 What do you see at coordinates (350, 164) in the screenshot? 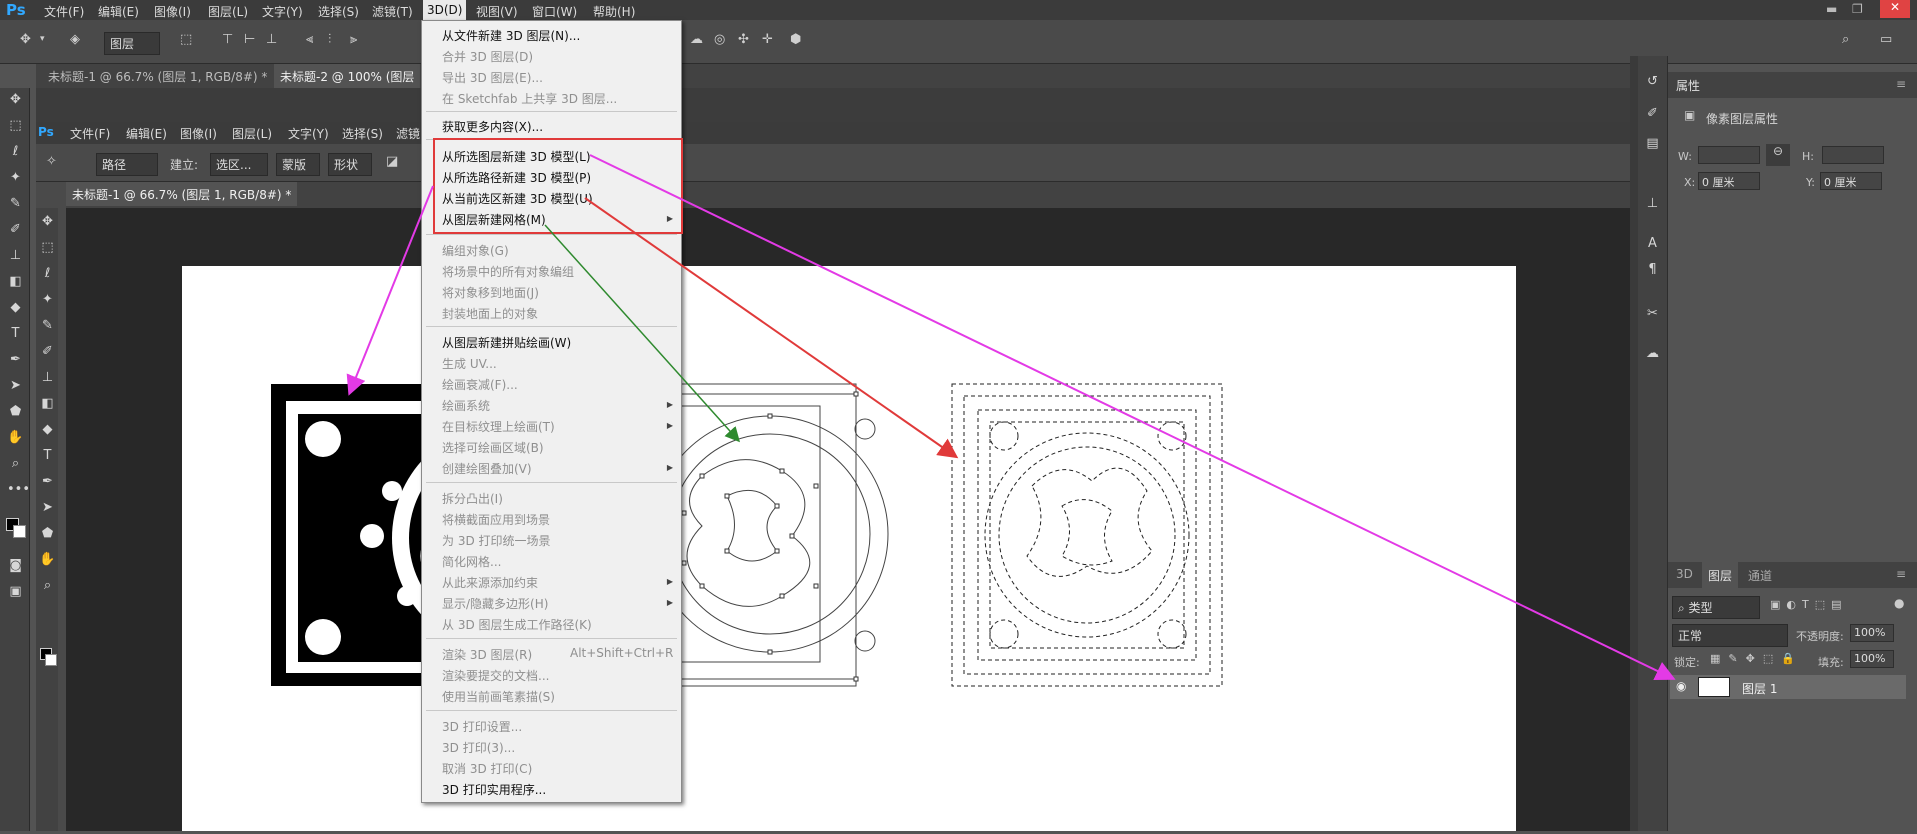
I see `shape-button: 形状` at bounding box center [350, 164].